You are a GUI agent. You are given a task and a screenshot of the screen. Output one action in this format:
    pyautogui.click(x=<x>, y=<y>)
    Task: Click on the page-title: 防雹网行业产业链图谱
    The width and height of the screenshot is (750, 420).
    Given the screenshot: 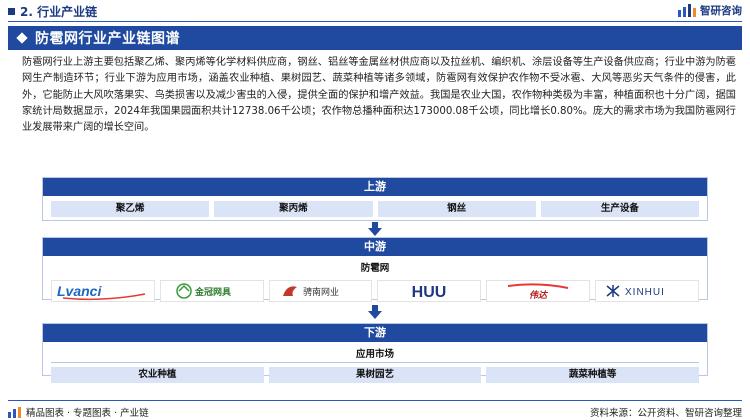 What is the action you would take?
    pyautogui.click(x=107, y=39)
    